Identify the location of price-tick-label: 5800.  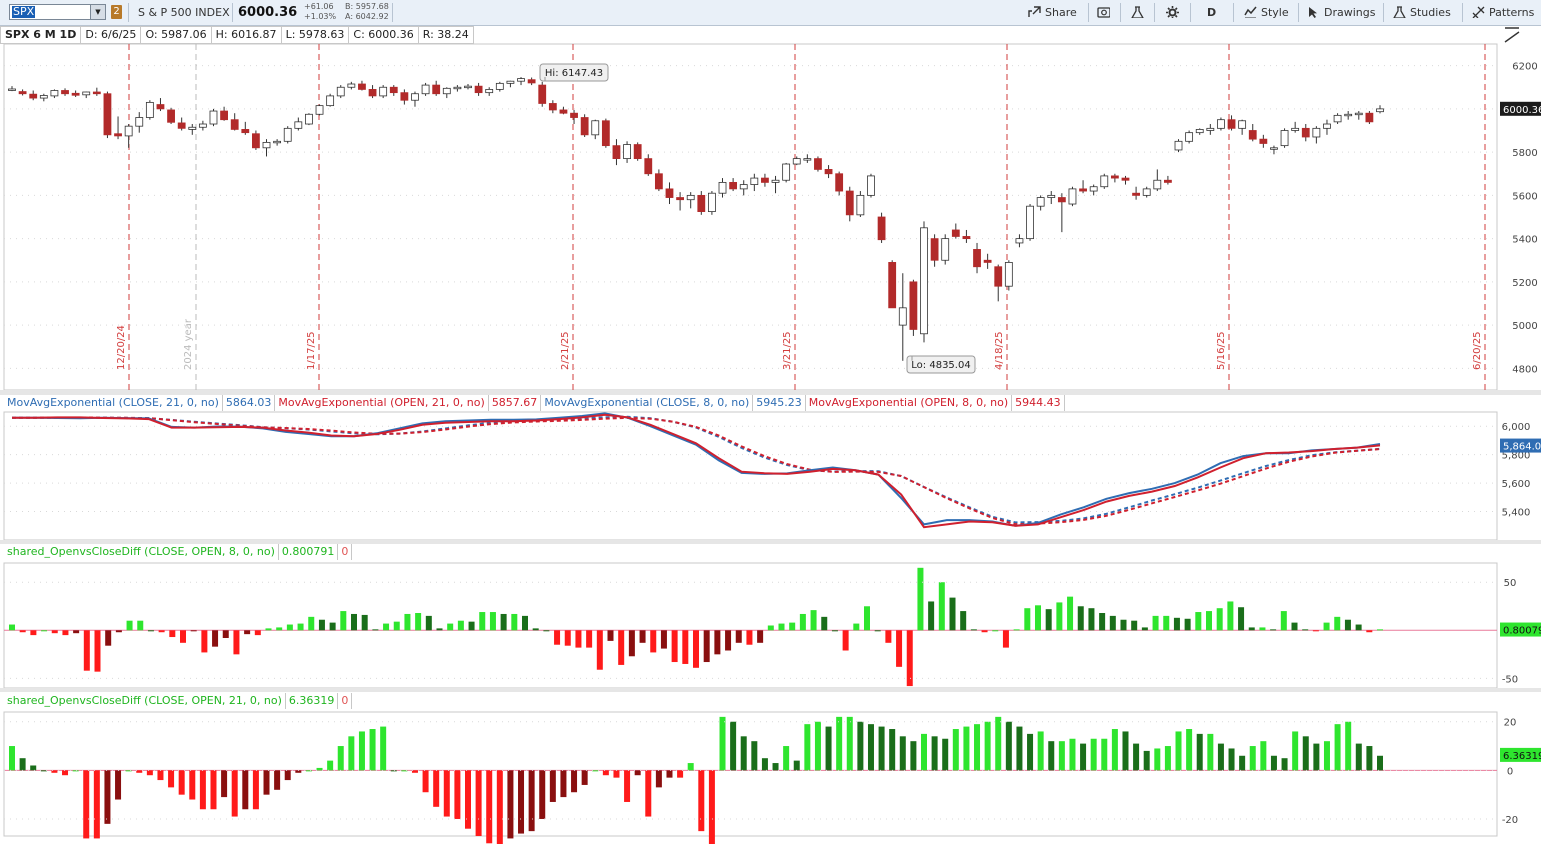
(1524, 153).